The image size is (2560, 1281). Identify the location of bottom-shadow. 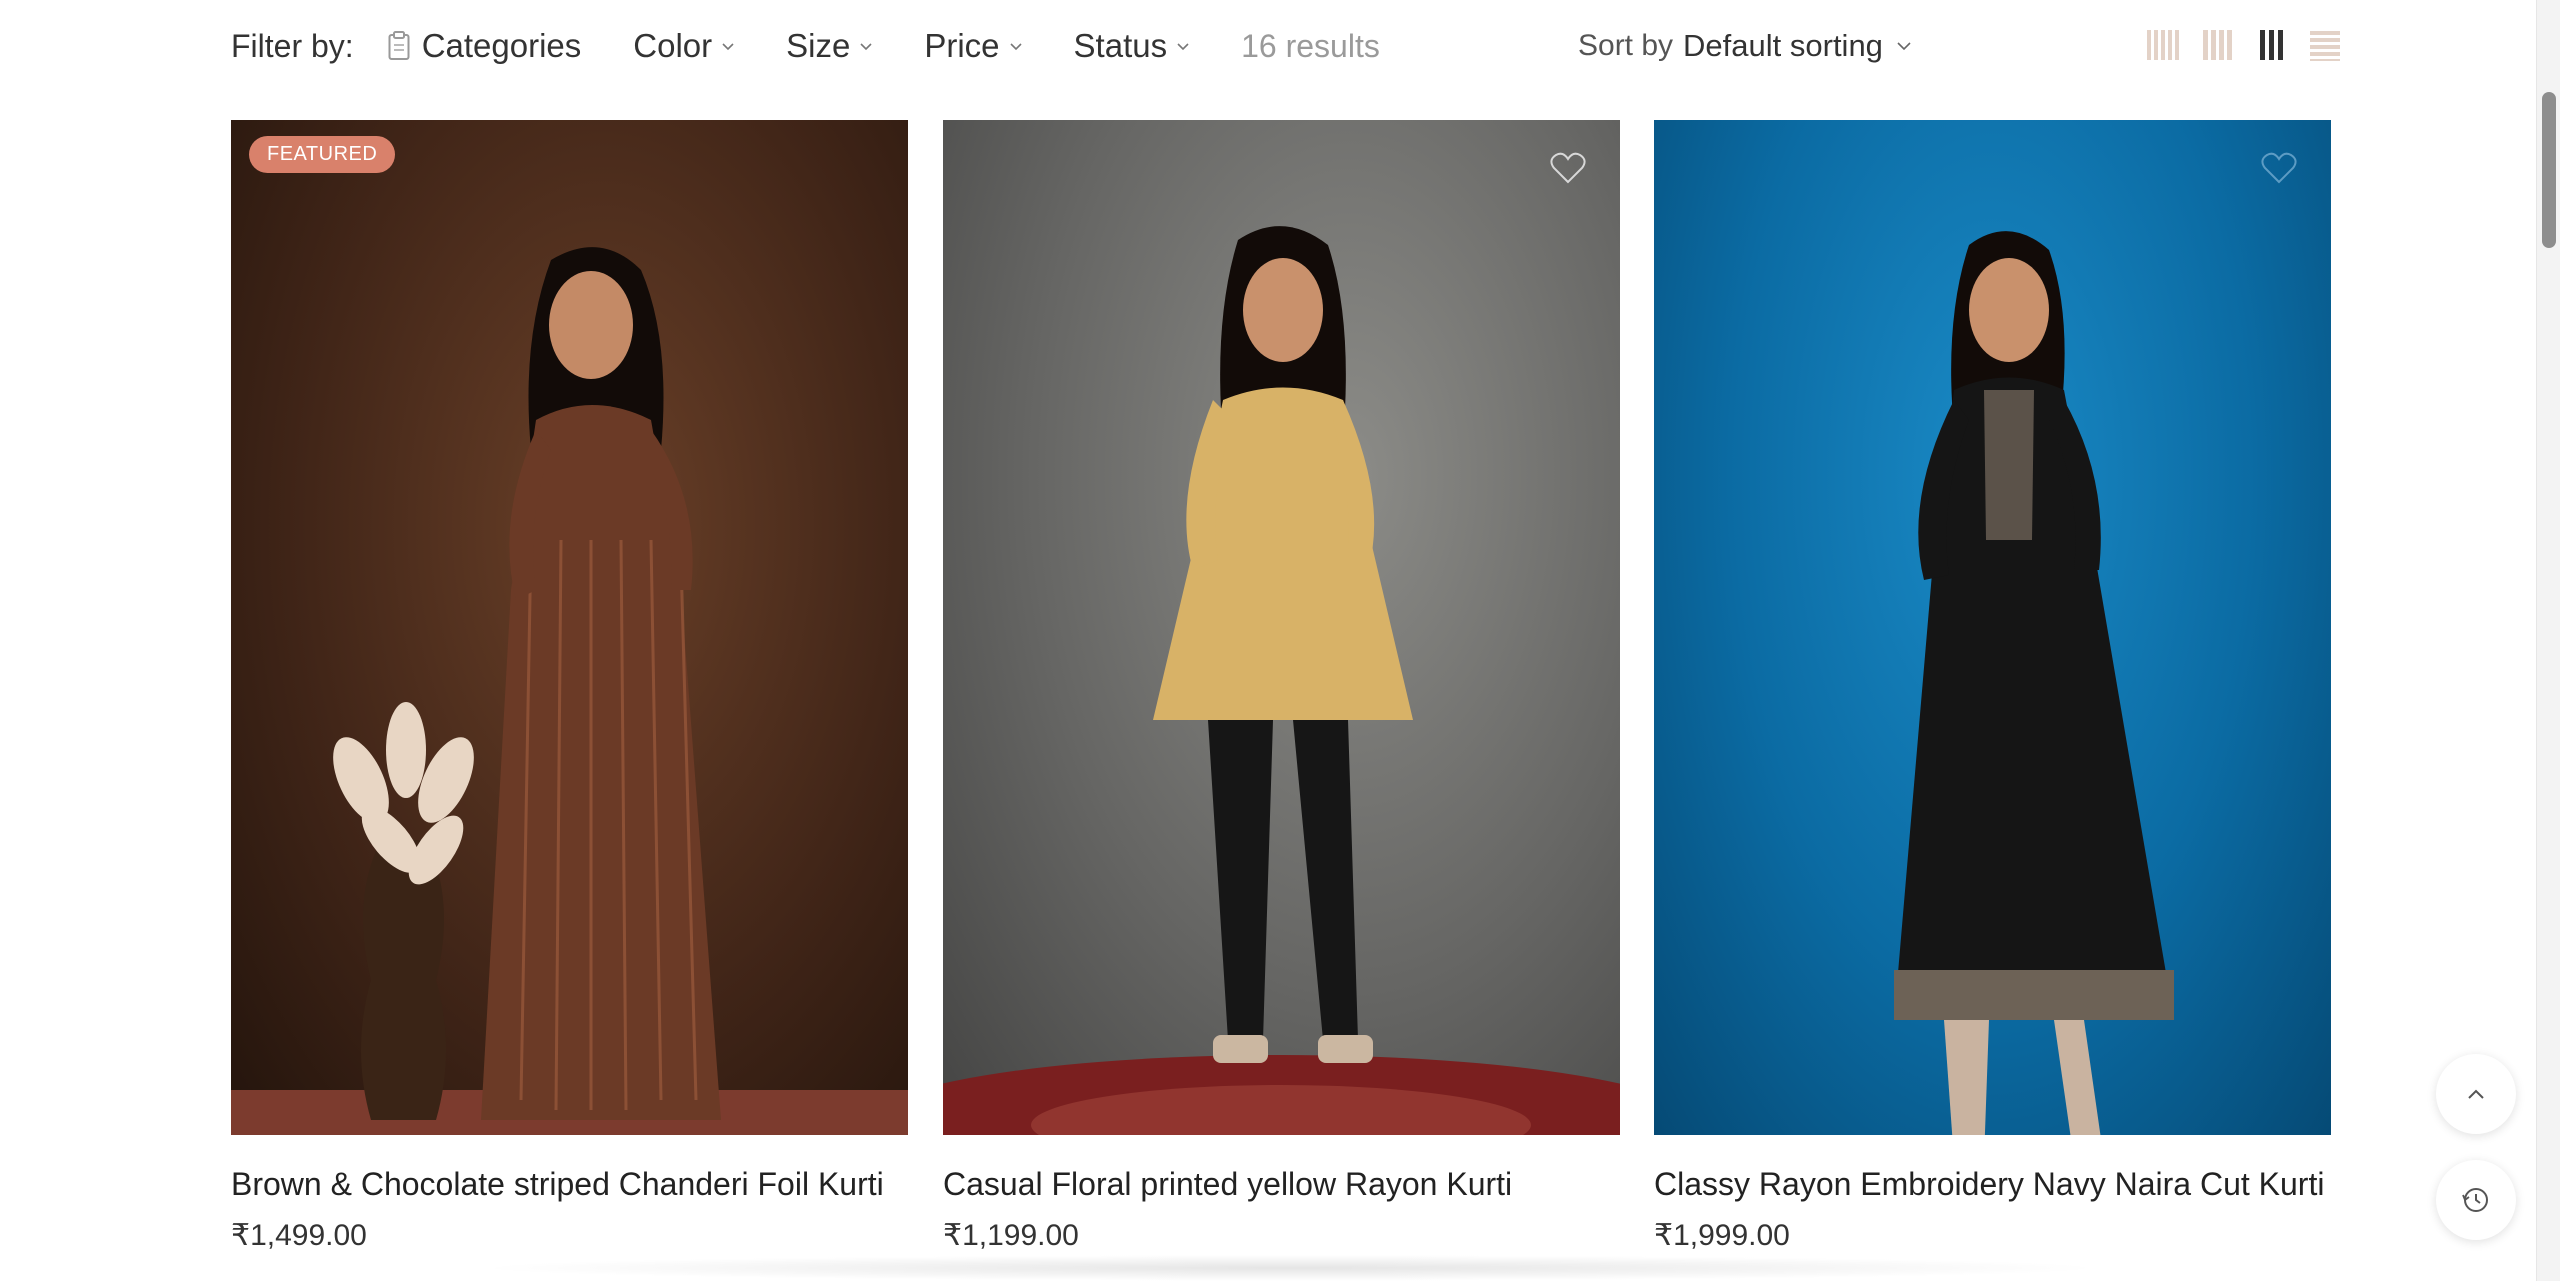
(1290, 1268).